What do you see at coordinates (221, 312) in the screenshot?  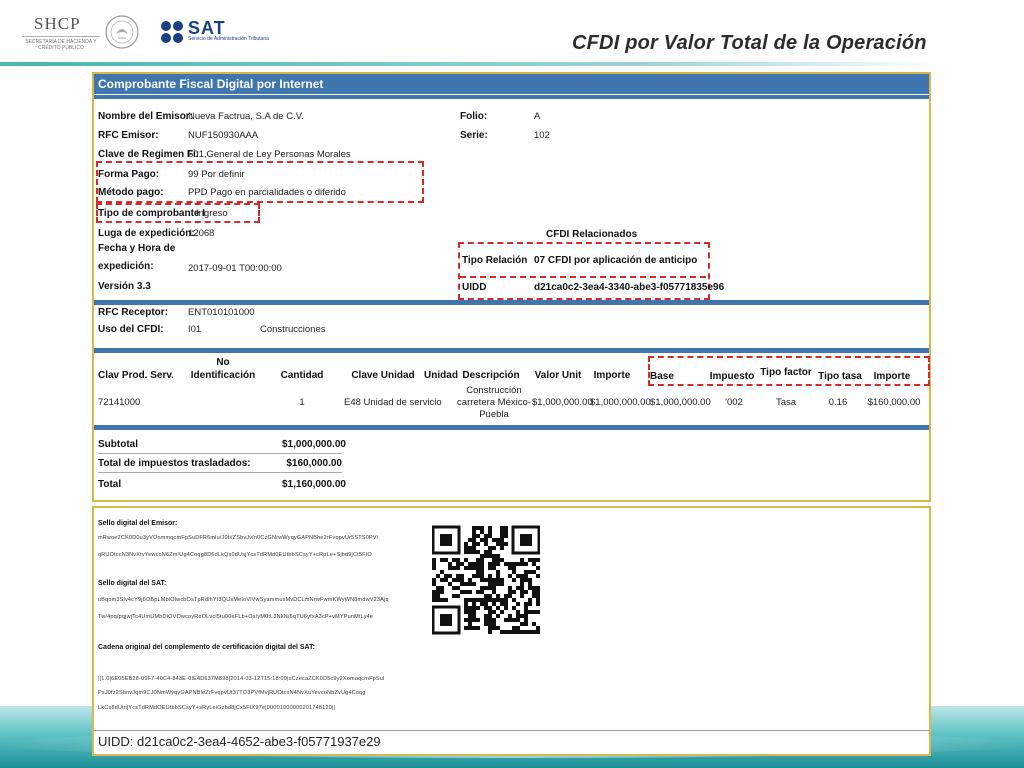 I see `rfc-receptor-value: ENT010101000` at bounding box center [221, 312].